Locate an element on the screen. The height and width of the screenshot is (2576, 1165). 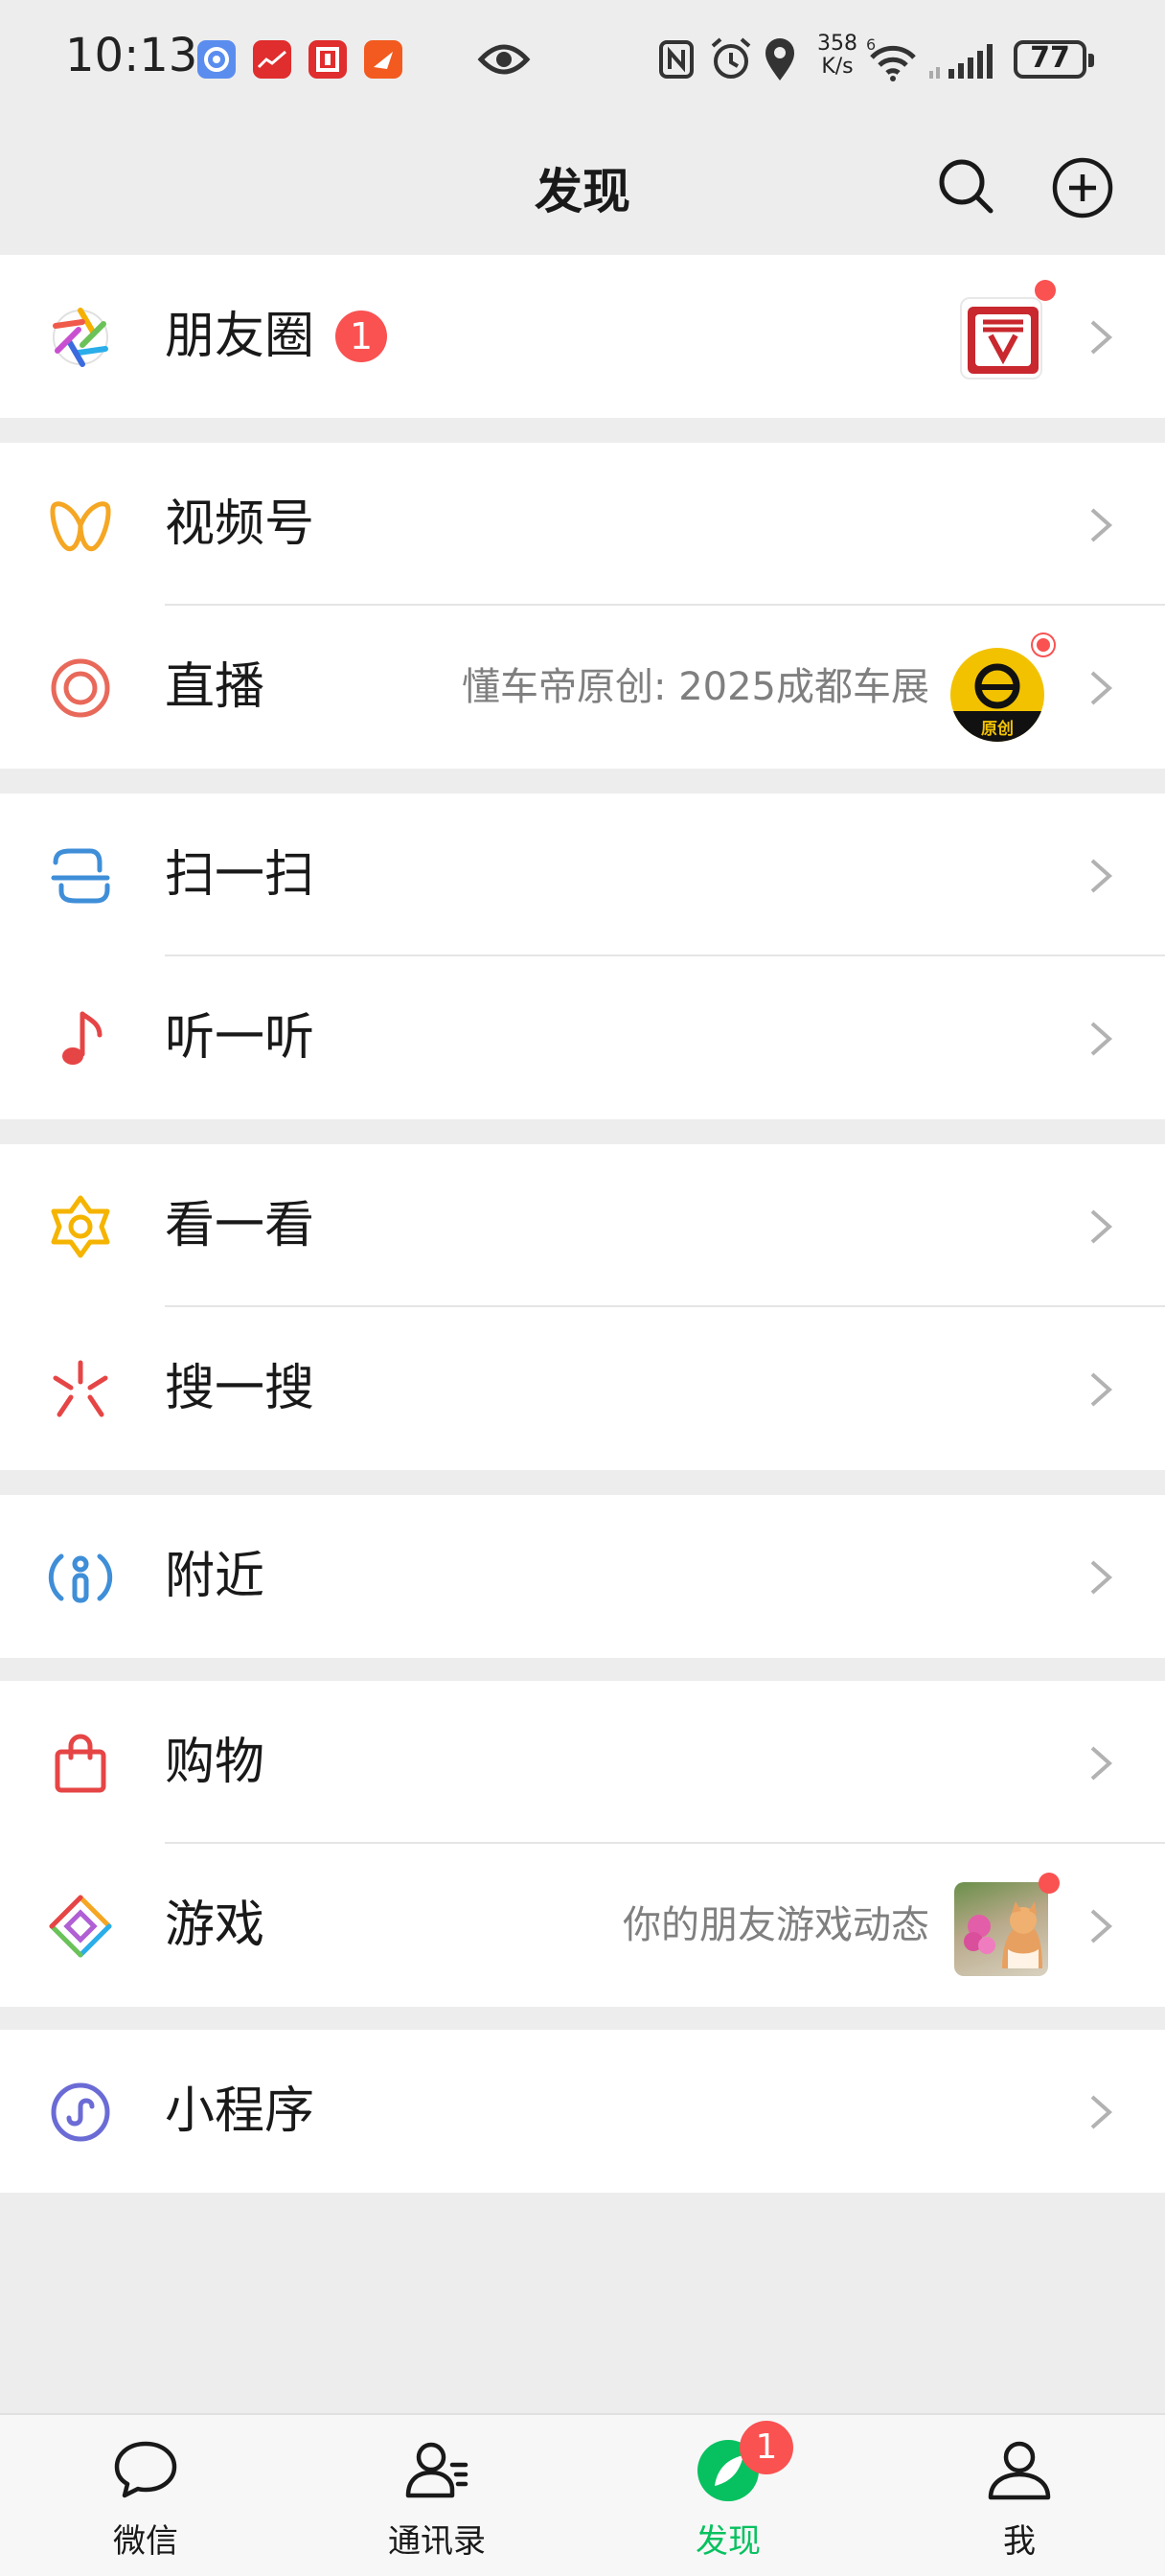
live-avatar: 原创 is located at coordinates (997, 695).